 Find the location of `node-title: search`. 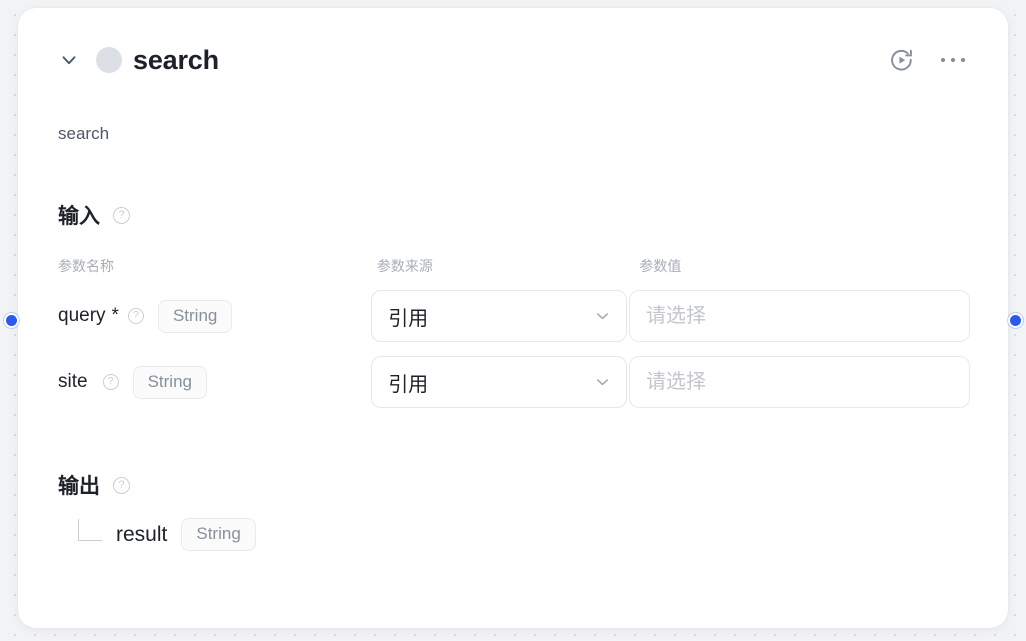

node-title: search is located at coordinates (176, 59).